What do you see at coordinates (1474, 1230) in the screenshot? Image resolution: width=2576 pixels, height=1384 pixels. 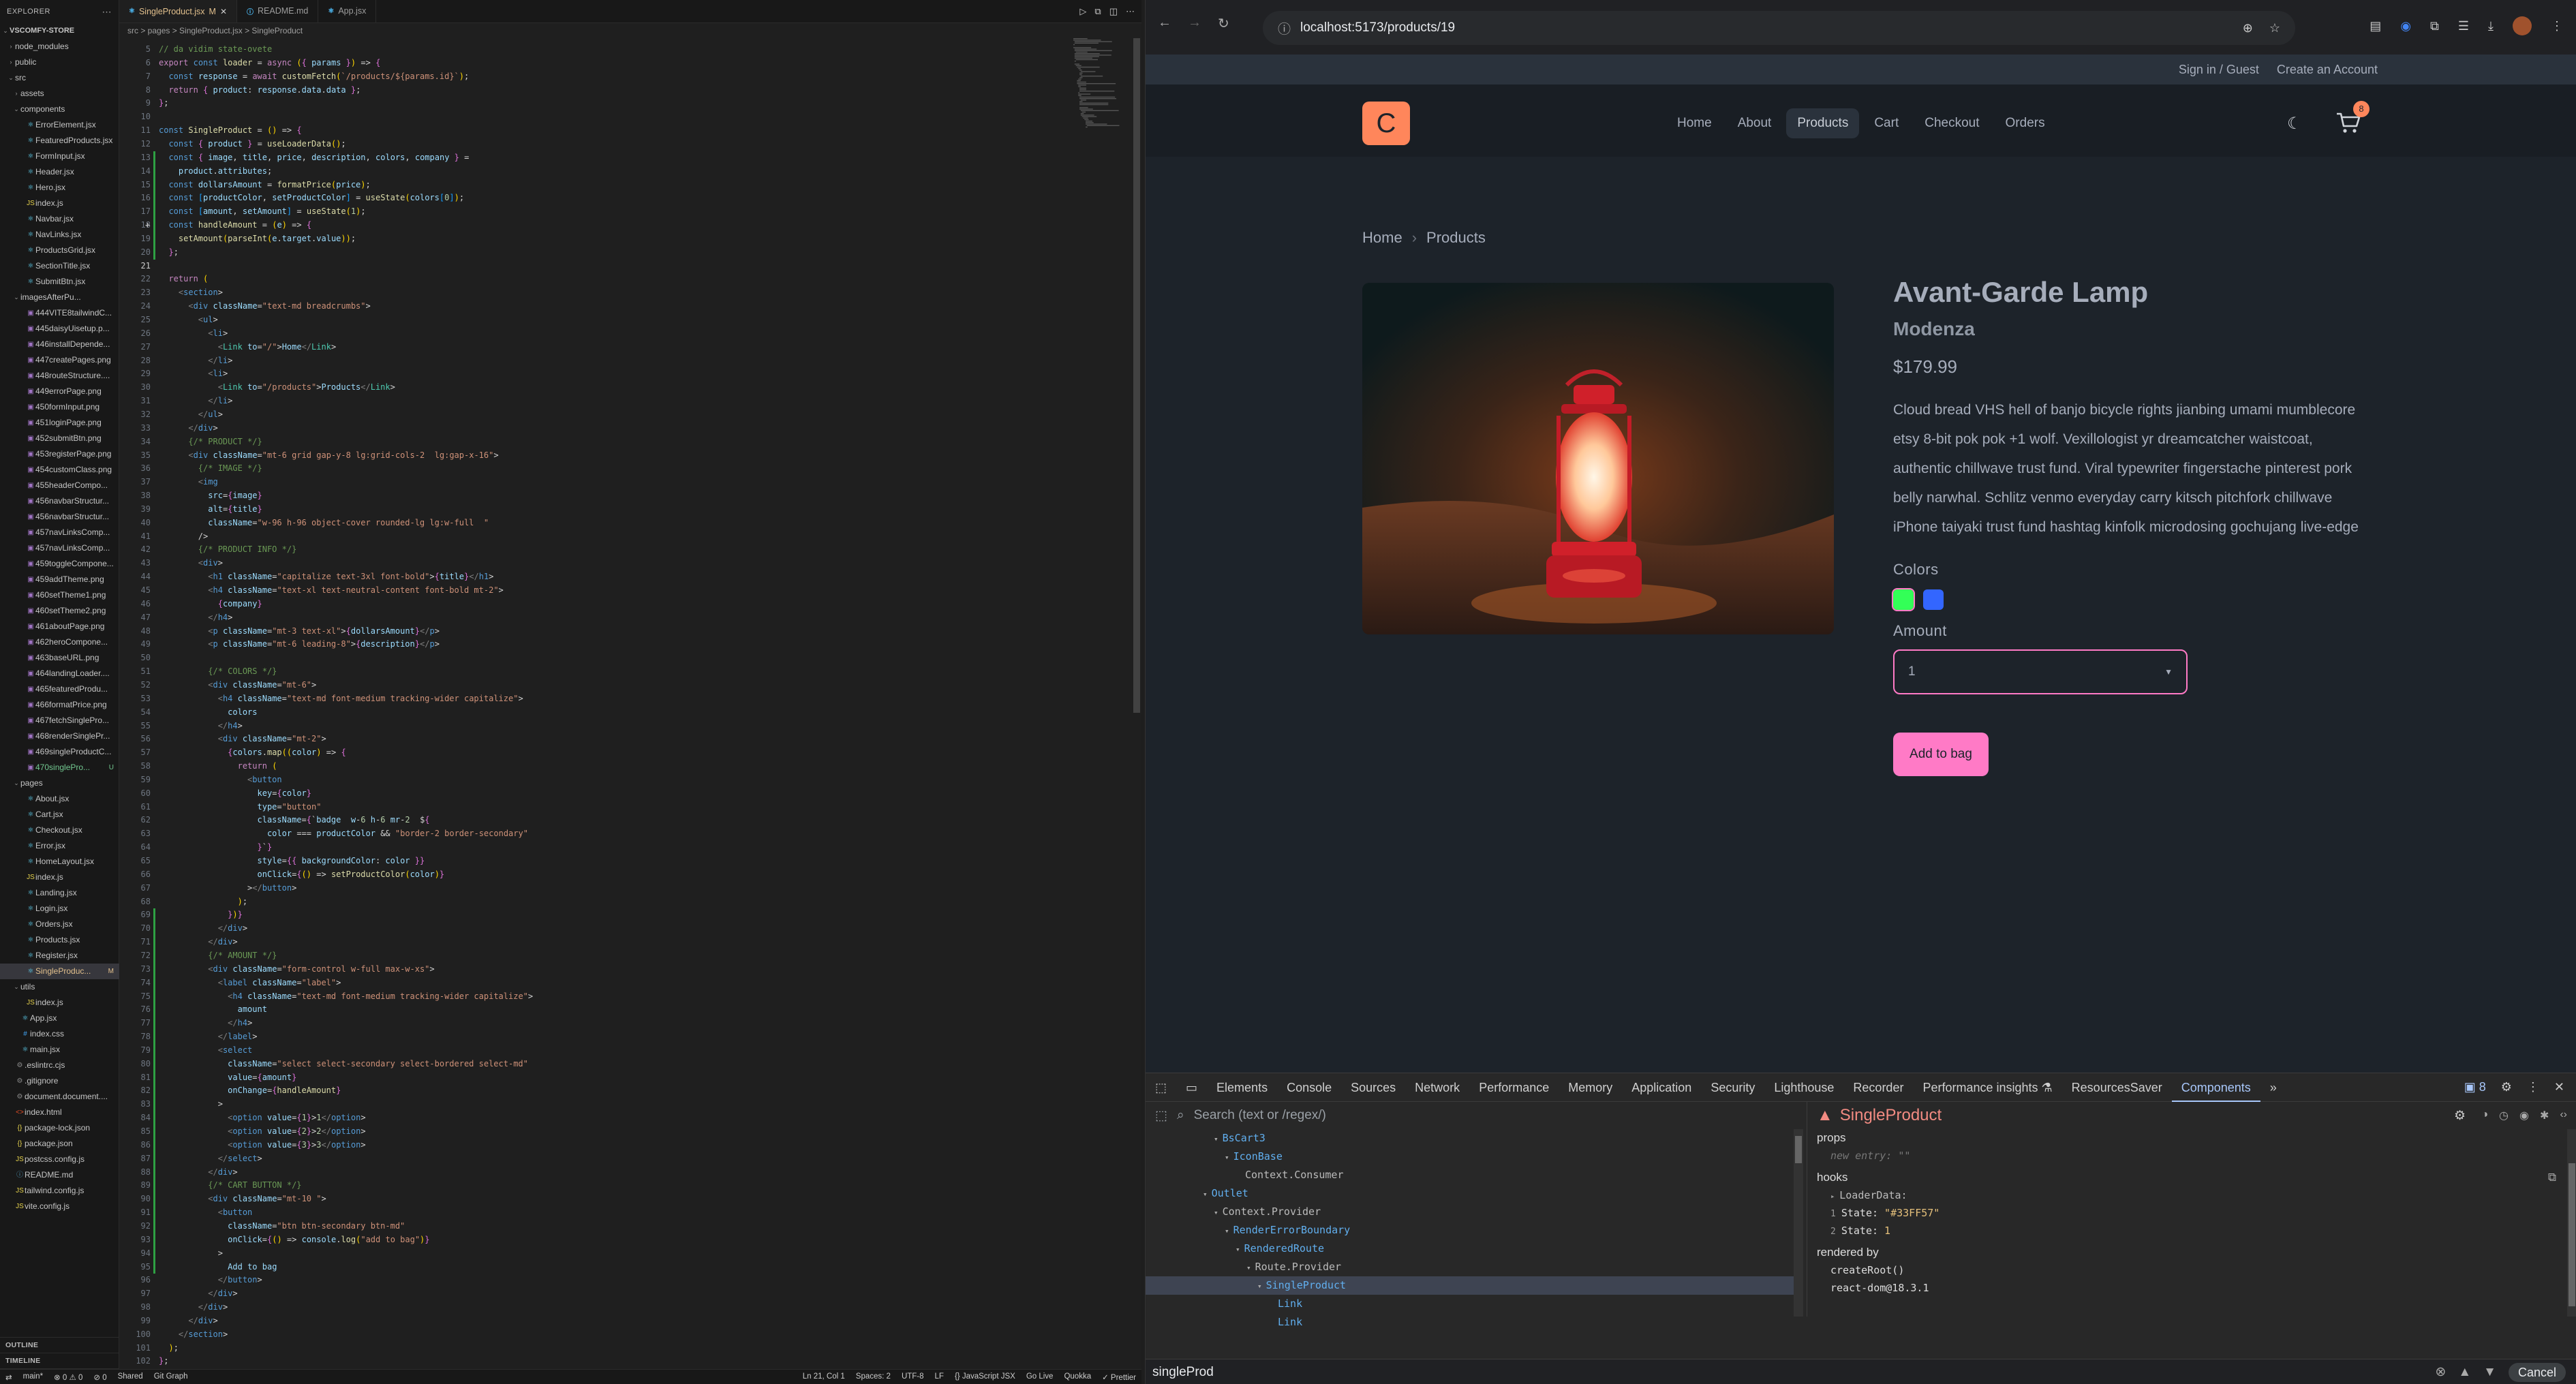 I see `component-node: ▾ RenderErrorBoundary` at bounding box center [1474, 1230].